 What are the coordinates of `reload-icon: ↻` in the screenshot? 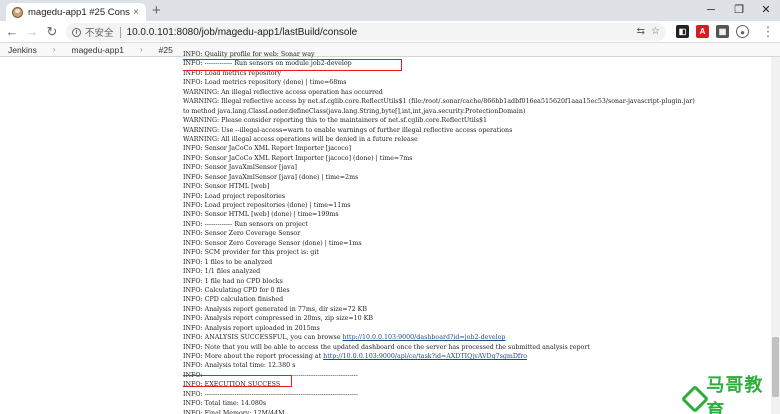 It's located at (52, 32).